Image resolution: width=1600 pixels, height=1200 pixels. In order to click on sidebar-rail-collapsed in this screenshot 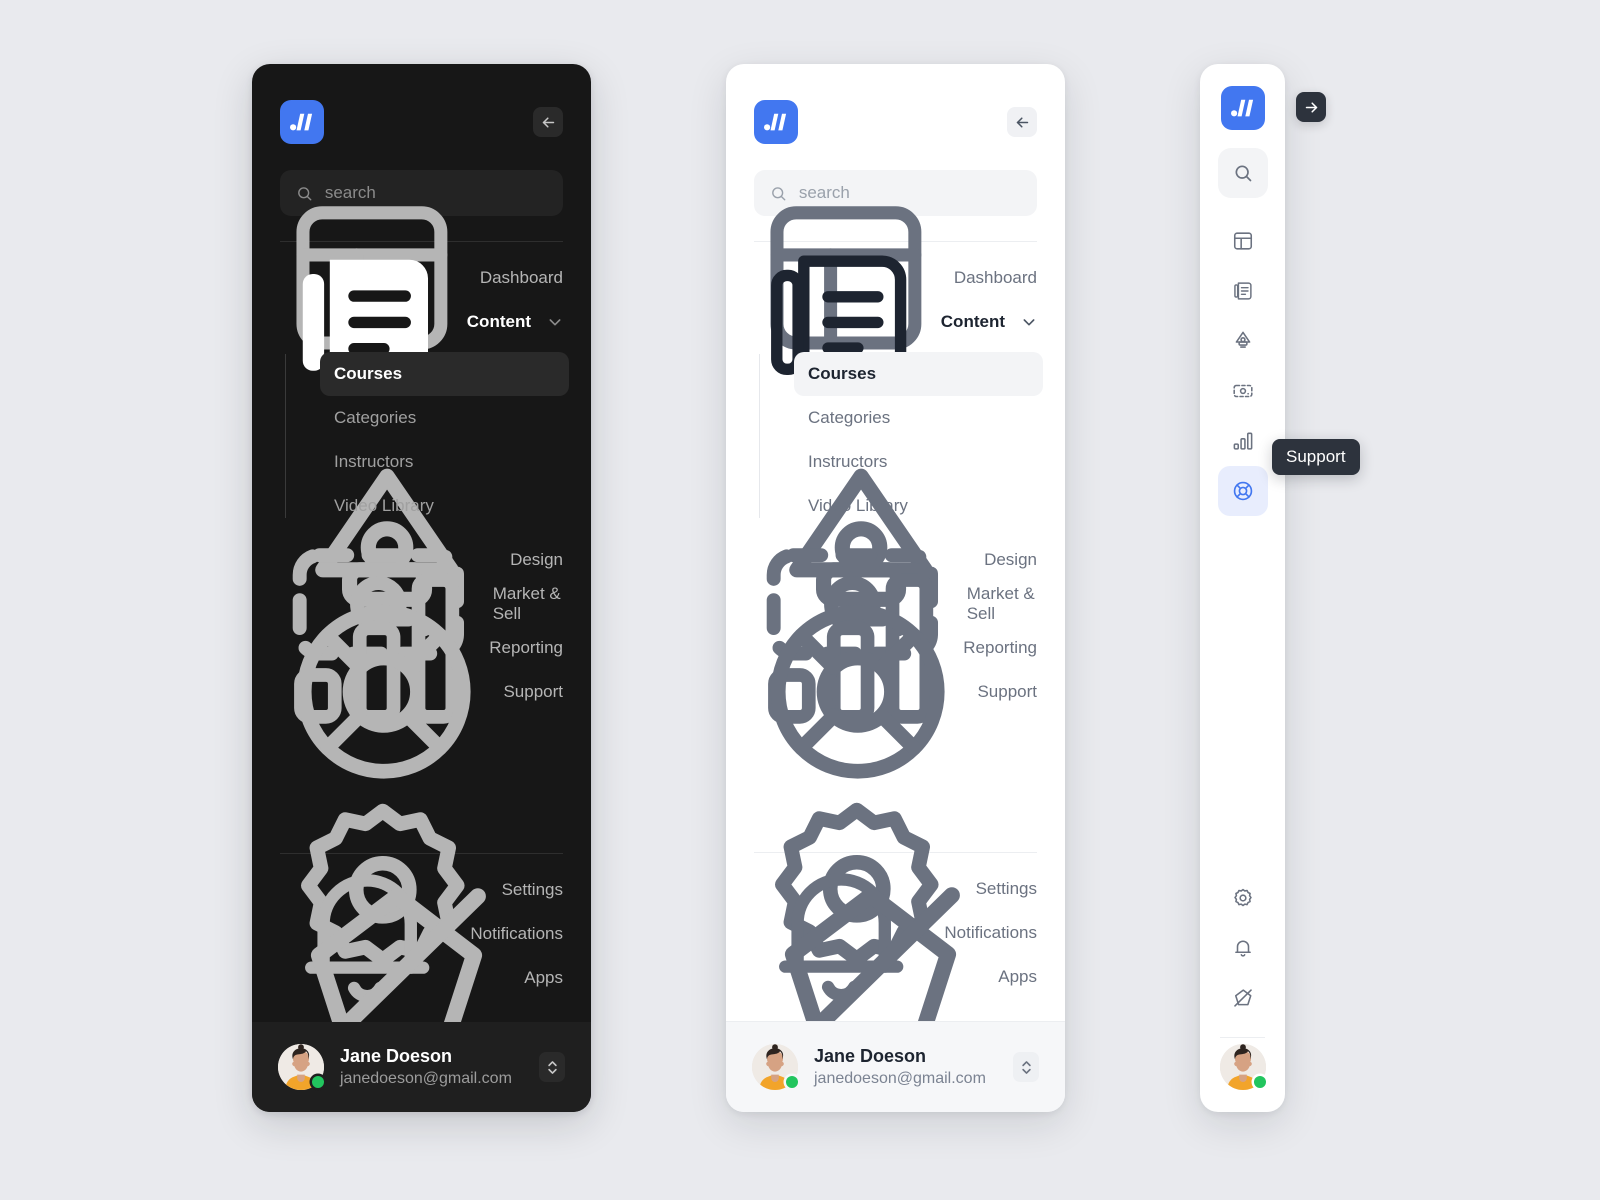, I will do `click(1242, 588)`.